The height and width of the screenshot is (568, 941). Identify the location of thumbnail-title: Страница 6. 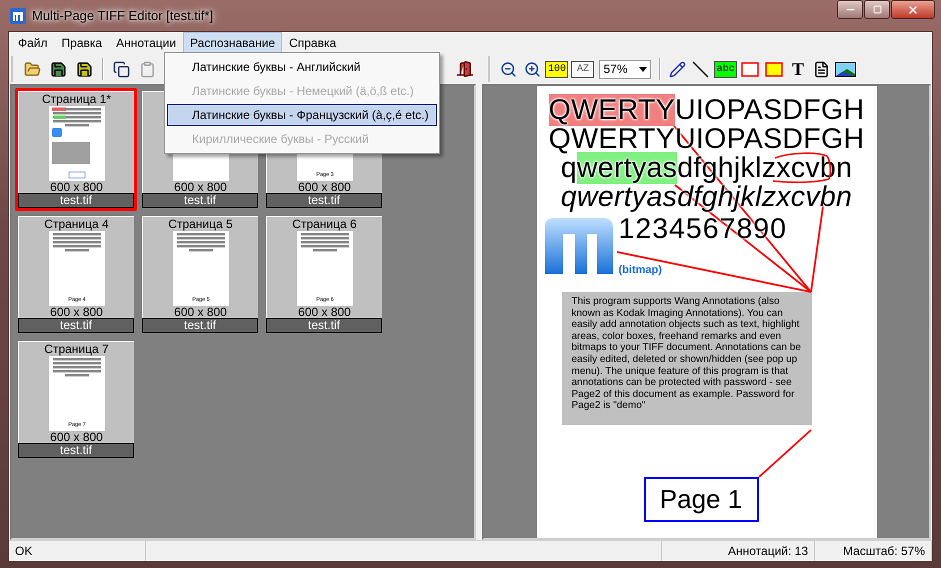
(324, 224).